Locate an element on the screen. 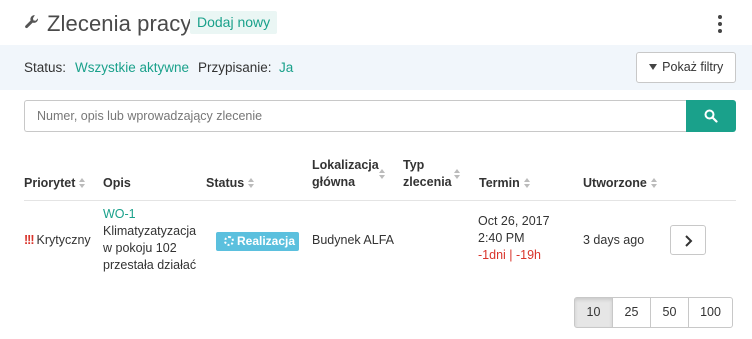  table-header-divider is located at coordinates (380, 200).